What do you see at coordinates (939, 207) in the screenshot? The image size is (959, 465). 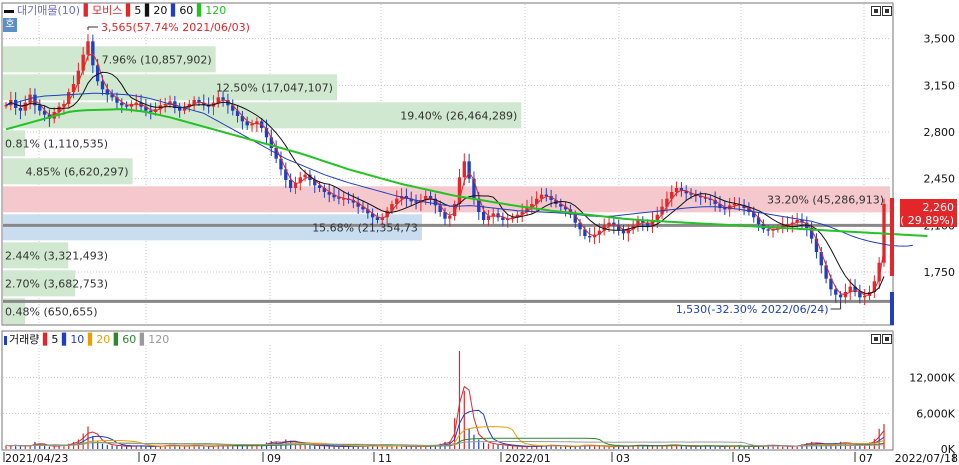 I see `current-price-value: 2,260` at bounding box center [939, 207].